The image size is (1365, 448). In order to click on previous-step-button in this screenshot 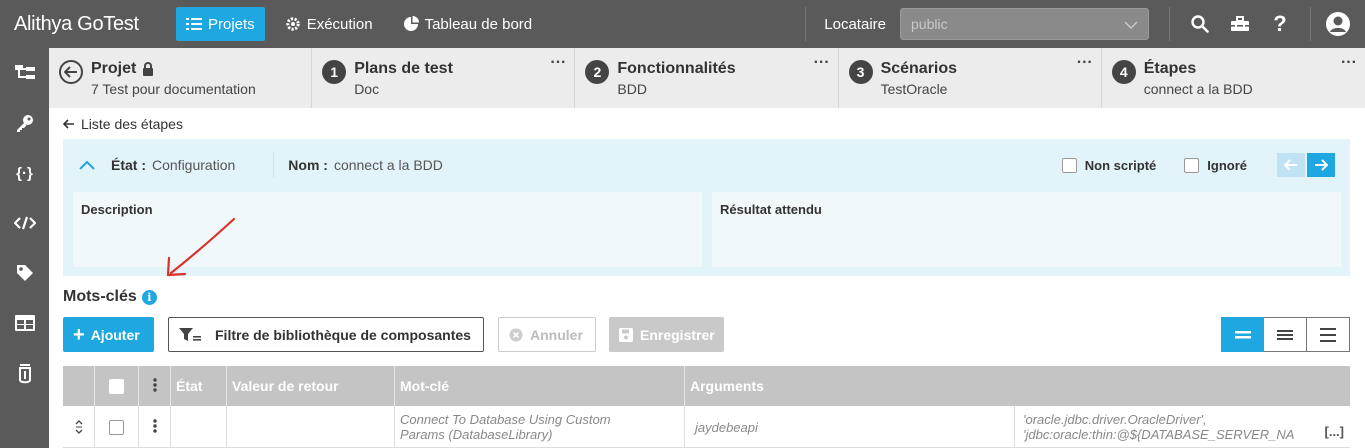, I will do `click(1291, 165)`.